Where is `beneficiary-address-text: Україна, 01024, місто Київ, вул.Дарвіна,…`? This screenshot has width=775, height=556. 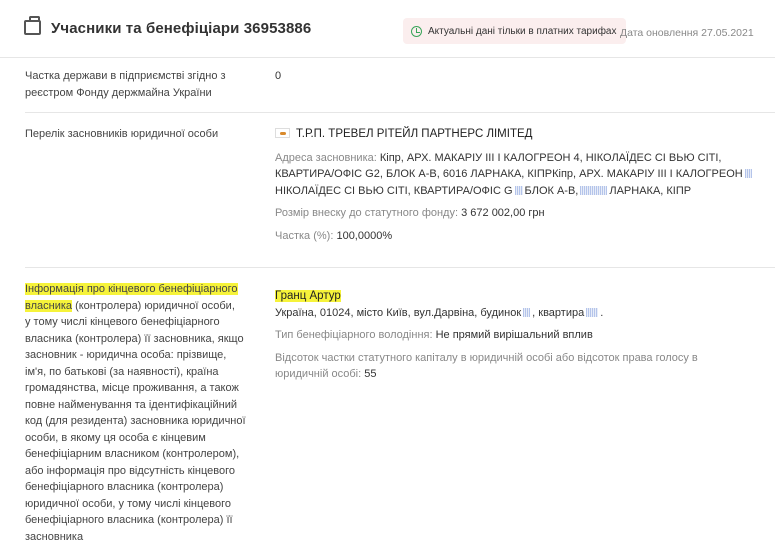
beneficiary-address-text: Україна, 01024, місто Київ, вул.Дарвіна,… is located at coordinates (398, 312).